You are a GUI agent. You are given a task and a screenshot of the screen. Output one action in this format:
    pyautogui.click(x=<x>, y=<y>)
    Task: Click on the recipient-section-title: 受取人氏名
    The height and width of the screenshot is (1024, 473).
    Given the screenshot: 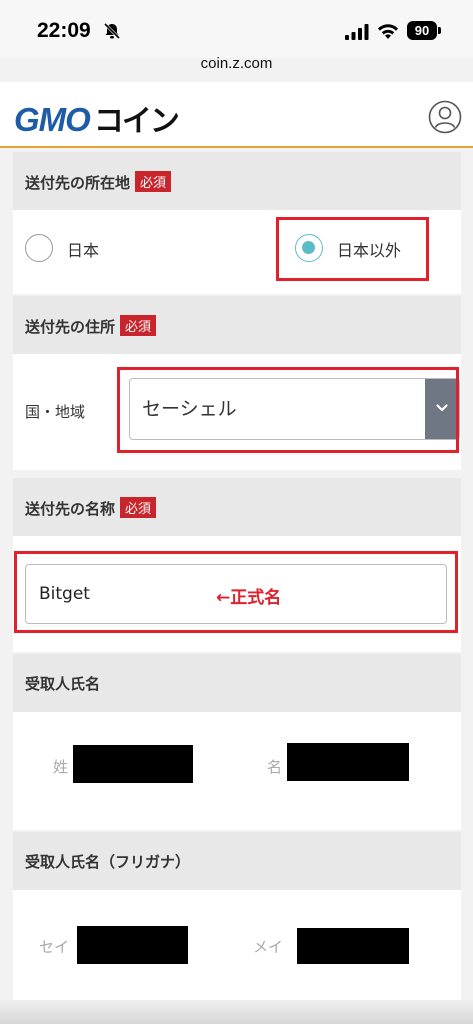 What is the action you would take?
    pyautogui.click(x=63, y=684)
    